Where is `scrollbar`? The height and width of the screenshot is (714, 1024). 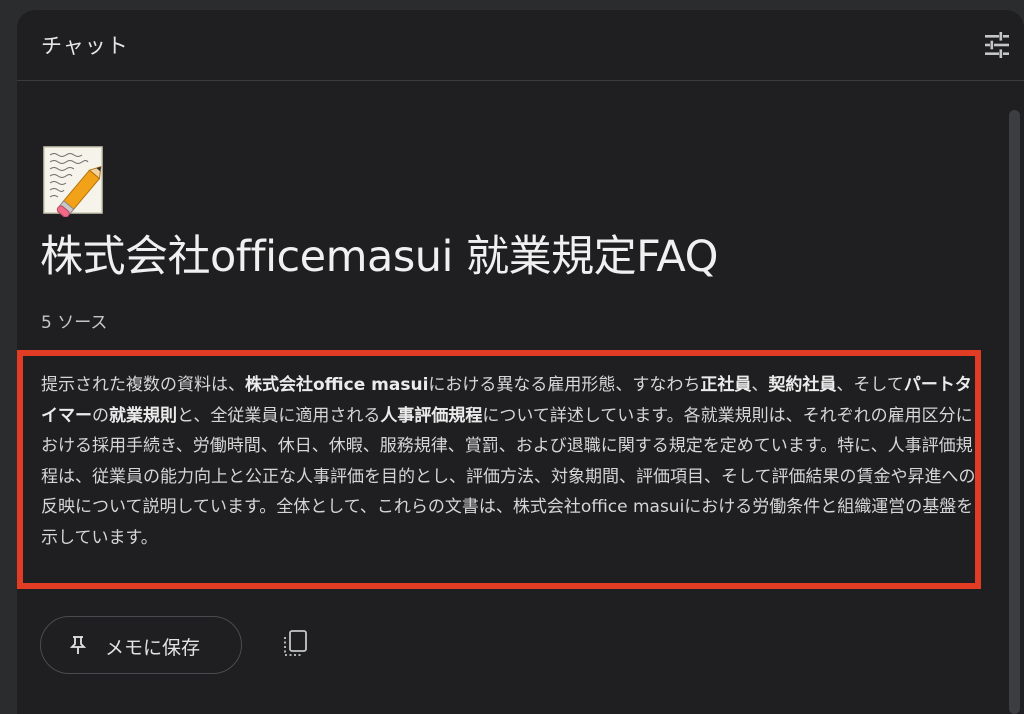
scrollbar is located at coordinates (1014, 412).